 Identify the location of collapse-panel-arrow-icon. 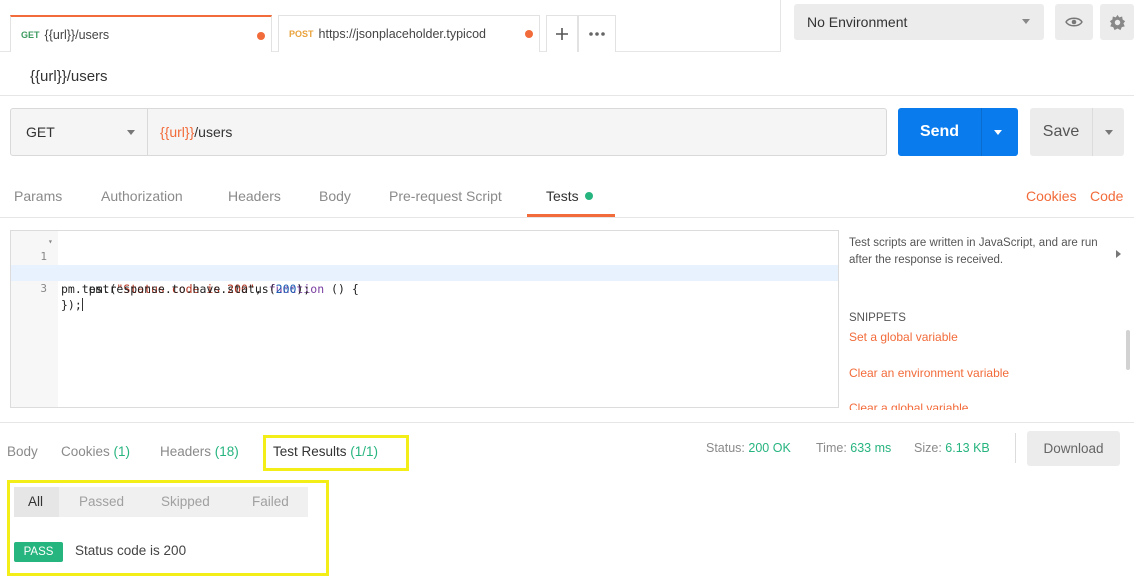
(1118, 254).